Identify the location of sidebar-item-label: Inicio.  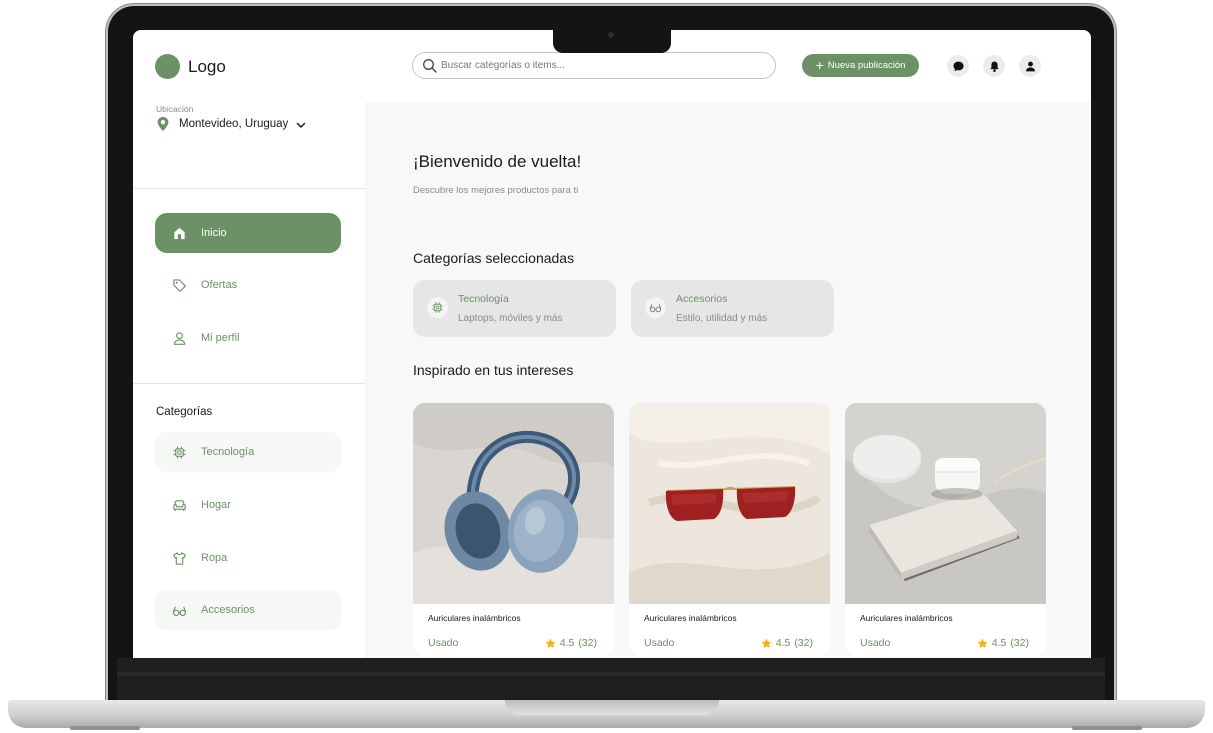
(214, 233).